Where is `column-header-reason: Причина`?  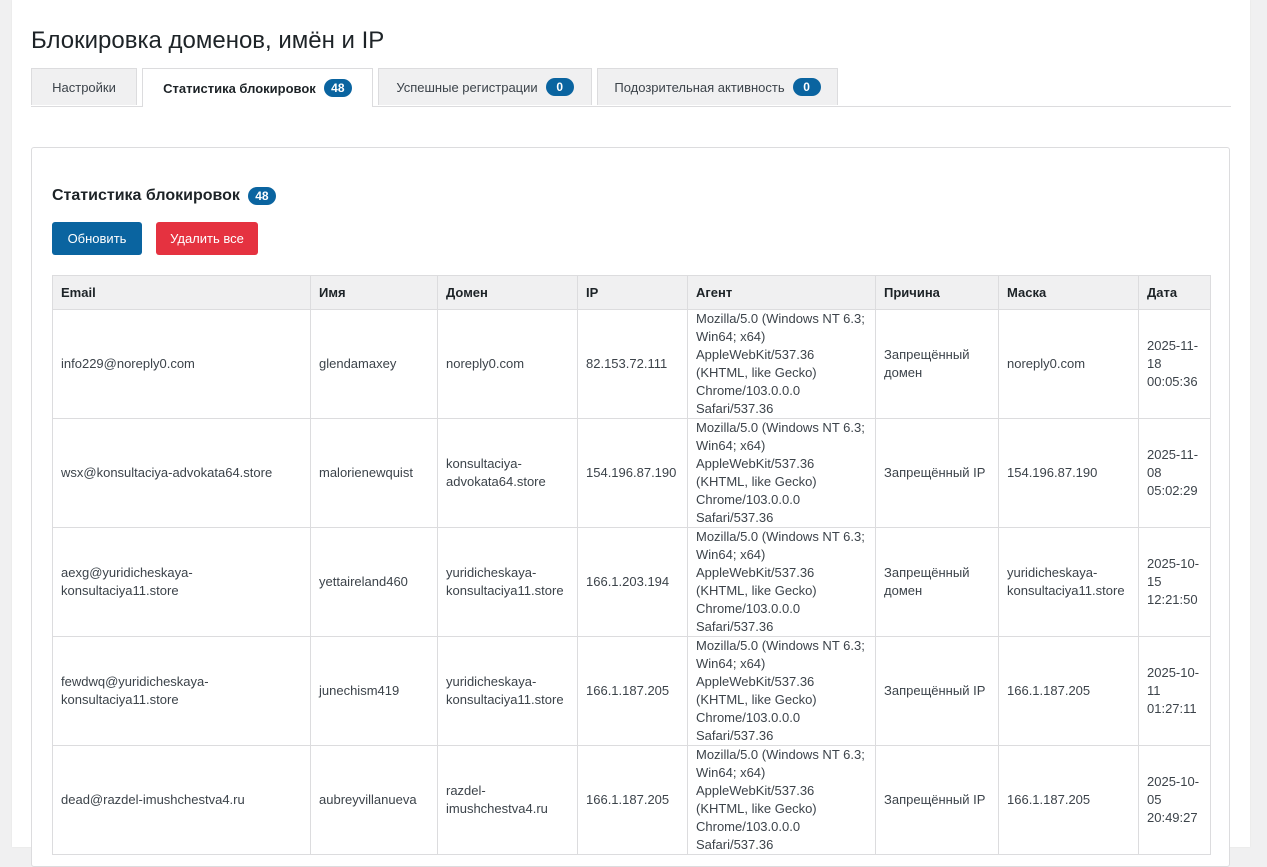
column-header-reason: Причина is located at coordinates (937, 292).